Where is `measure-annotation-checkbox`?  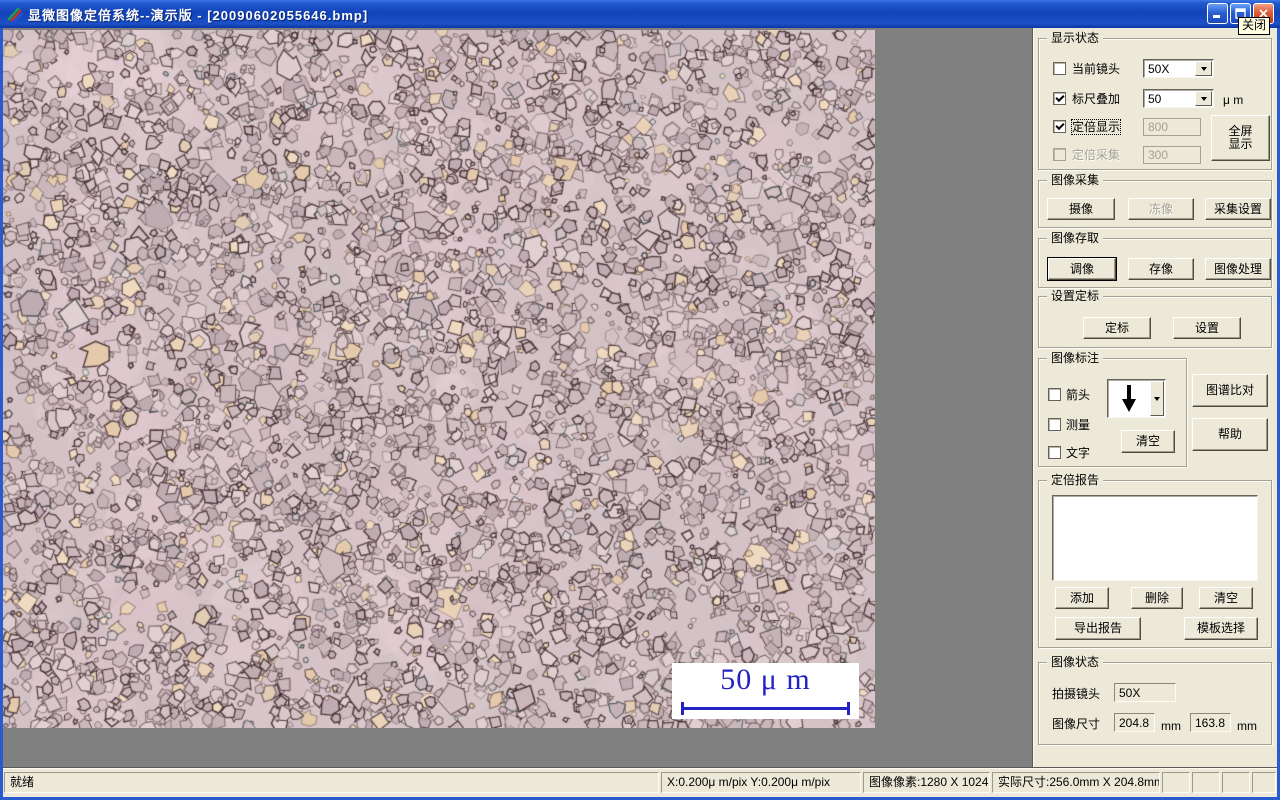
measure-annotation-checkbox is located at coordinates (1054, 424).